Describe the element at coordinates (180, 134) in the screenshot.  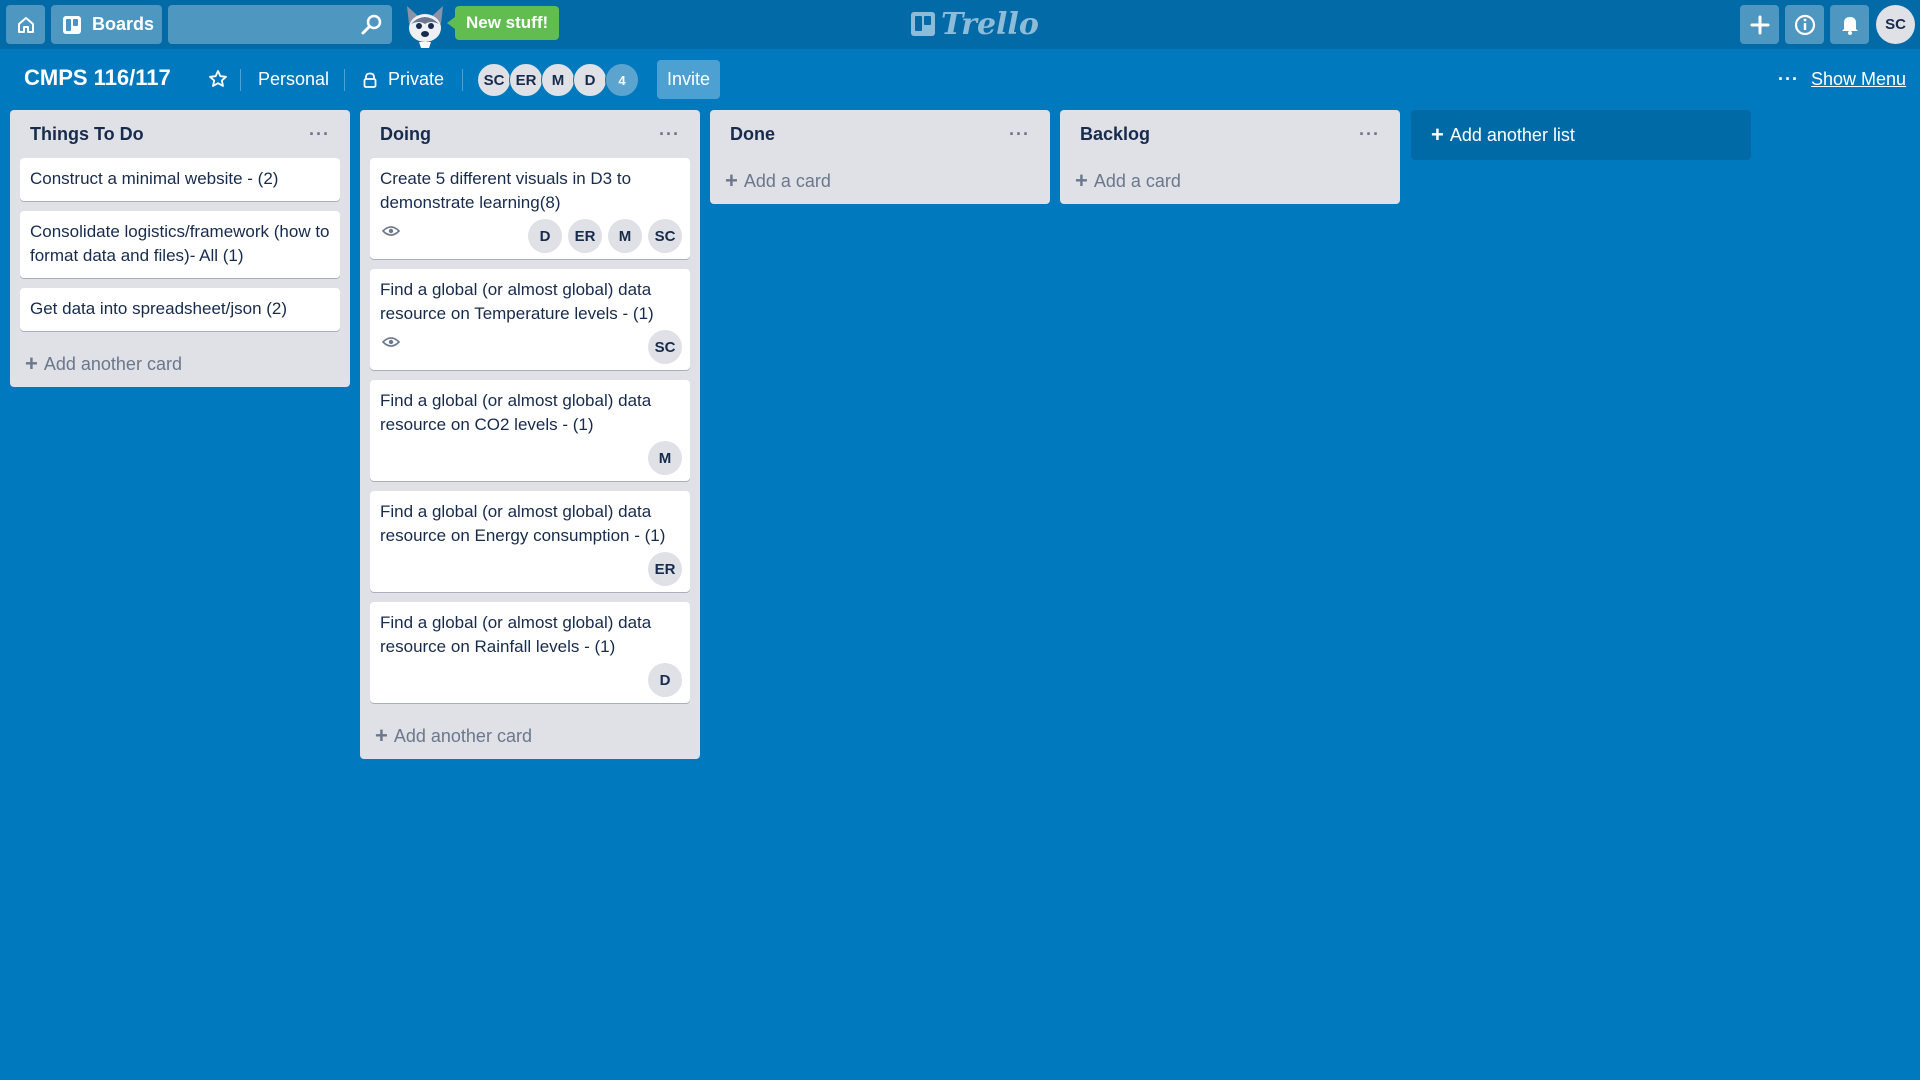
I see `list-header: Things To Do ···` at that location.